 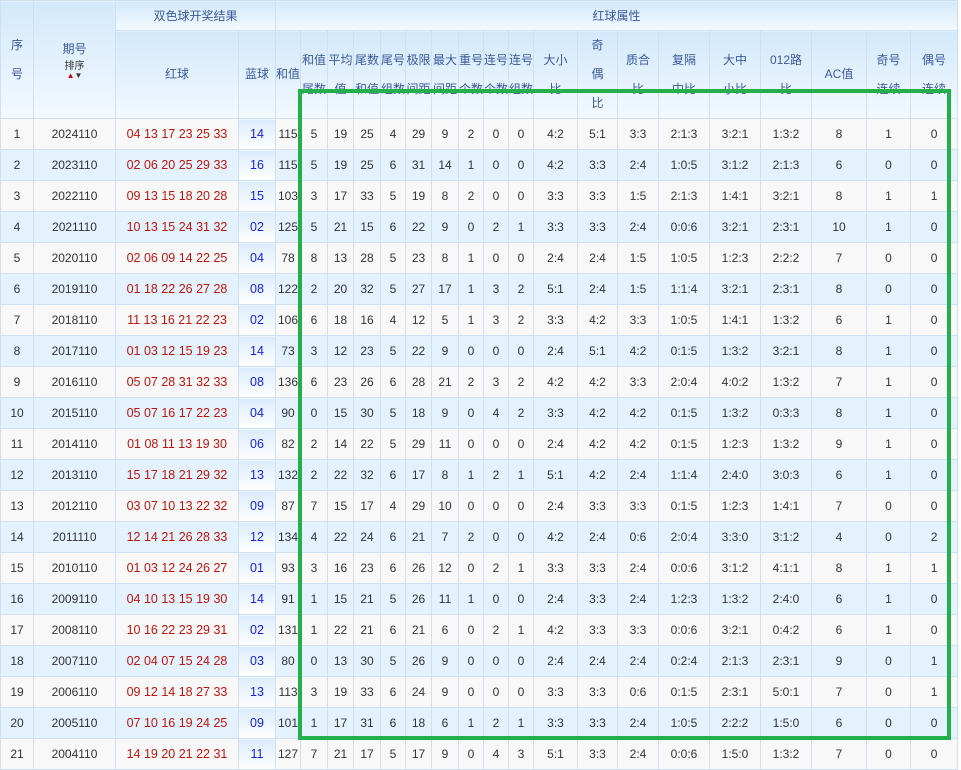 I want to click on row-index: 2, so click(x=17, y=165).